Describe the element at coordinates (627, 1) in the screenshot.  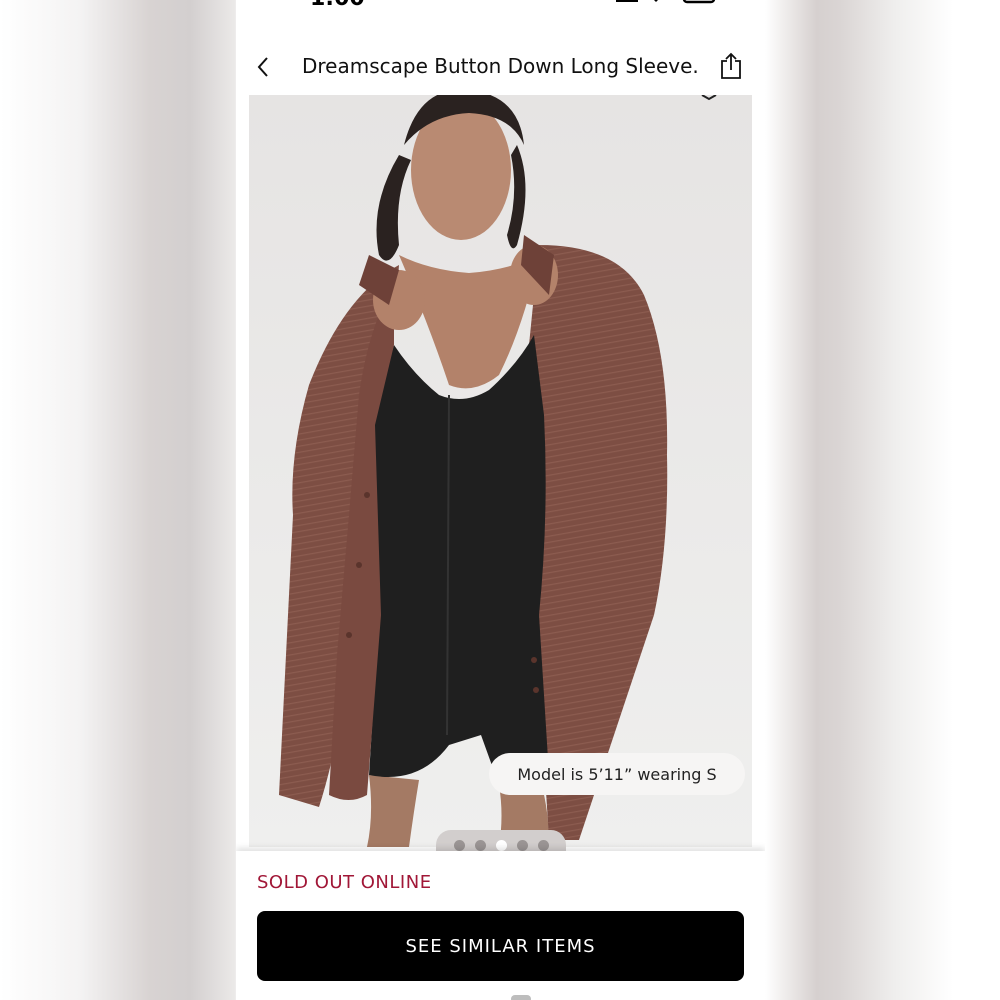
I see `signal-icon` at that location.